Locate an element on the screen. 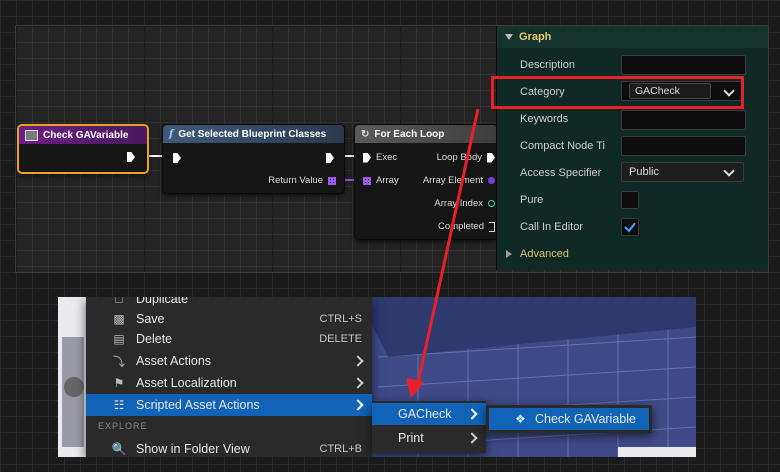 Image resolution: width=780 pixels, height=472 pixels. pin-label: Completed is located at coordinates (461, 226).